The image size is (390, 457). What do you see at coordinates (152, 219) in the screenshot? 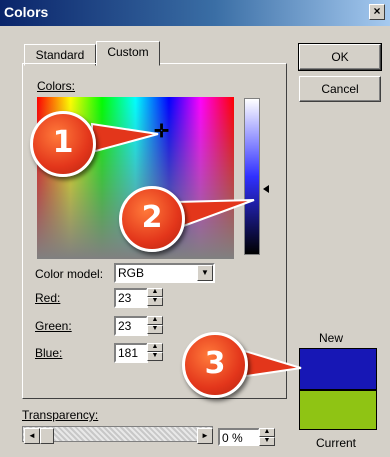
I see `callout-badge-2: 2` at bounding box center [152, 219].